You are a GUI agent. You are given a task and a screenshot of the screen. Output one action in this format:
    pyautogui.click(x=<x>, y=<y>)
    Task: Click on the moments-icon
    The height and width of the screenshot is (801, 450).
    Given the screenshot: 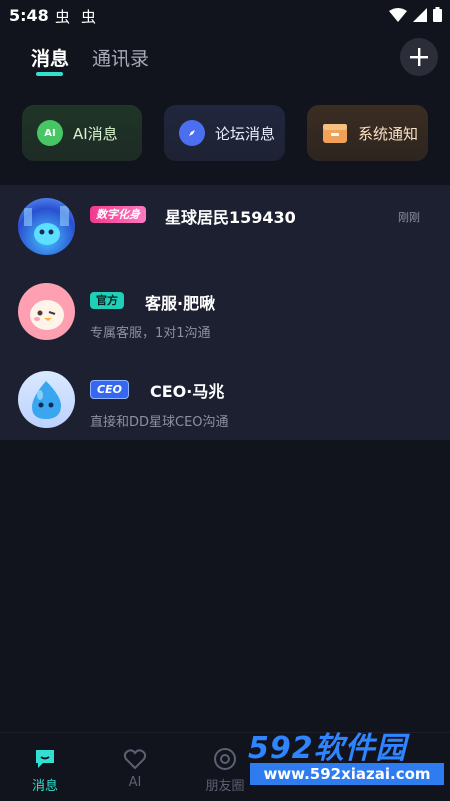 What is the action you would take?
    pyautogui.click(x=225, y=759)
    